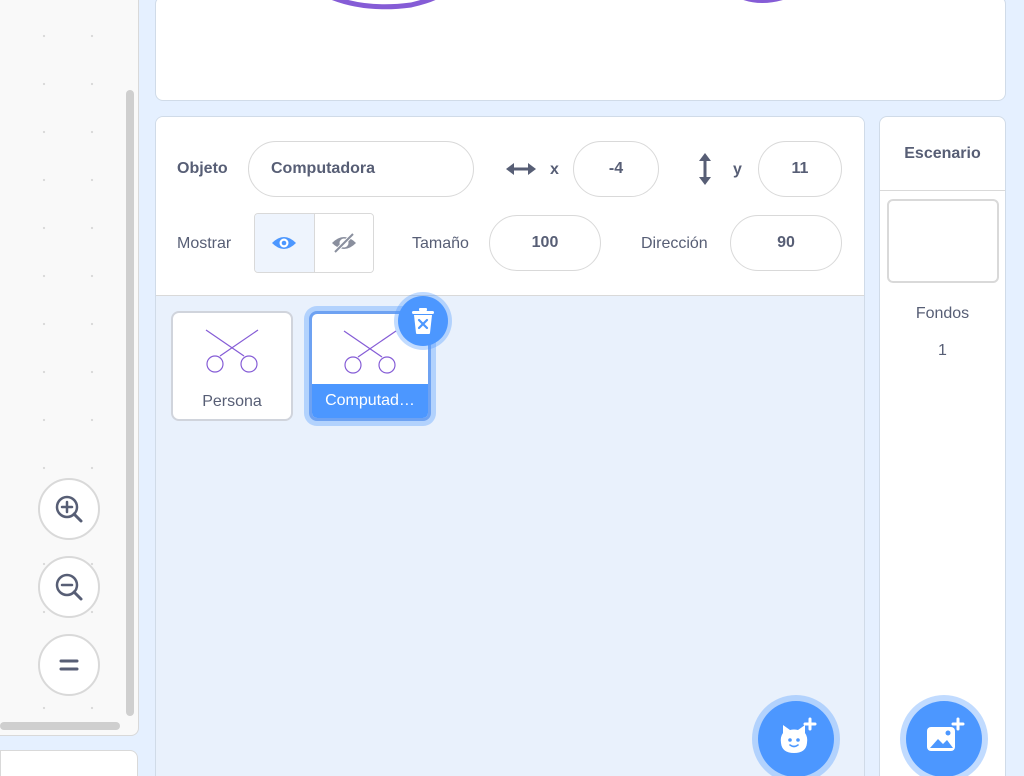 Image resolution: width=1024 pixels, height=776 pixels. I want to click on show-sprite-button, so click(284, 243).